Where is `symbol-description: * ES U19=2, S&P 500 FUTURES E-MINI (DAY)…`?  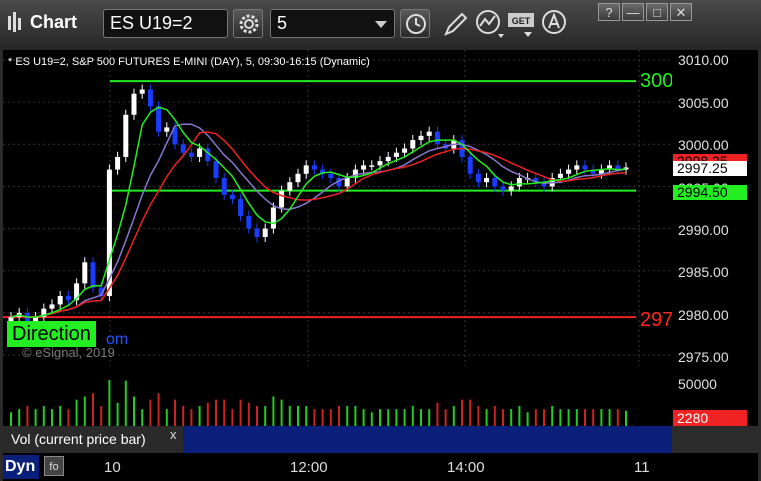
symbol-description: * ES U19=2, S&P 500 FUTURES E-MINI (DAY)… is located at coordinates (189, 62).